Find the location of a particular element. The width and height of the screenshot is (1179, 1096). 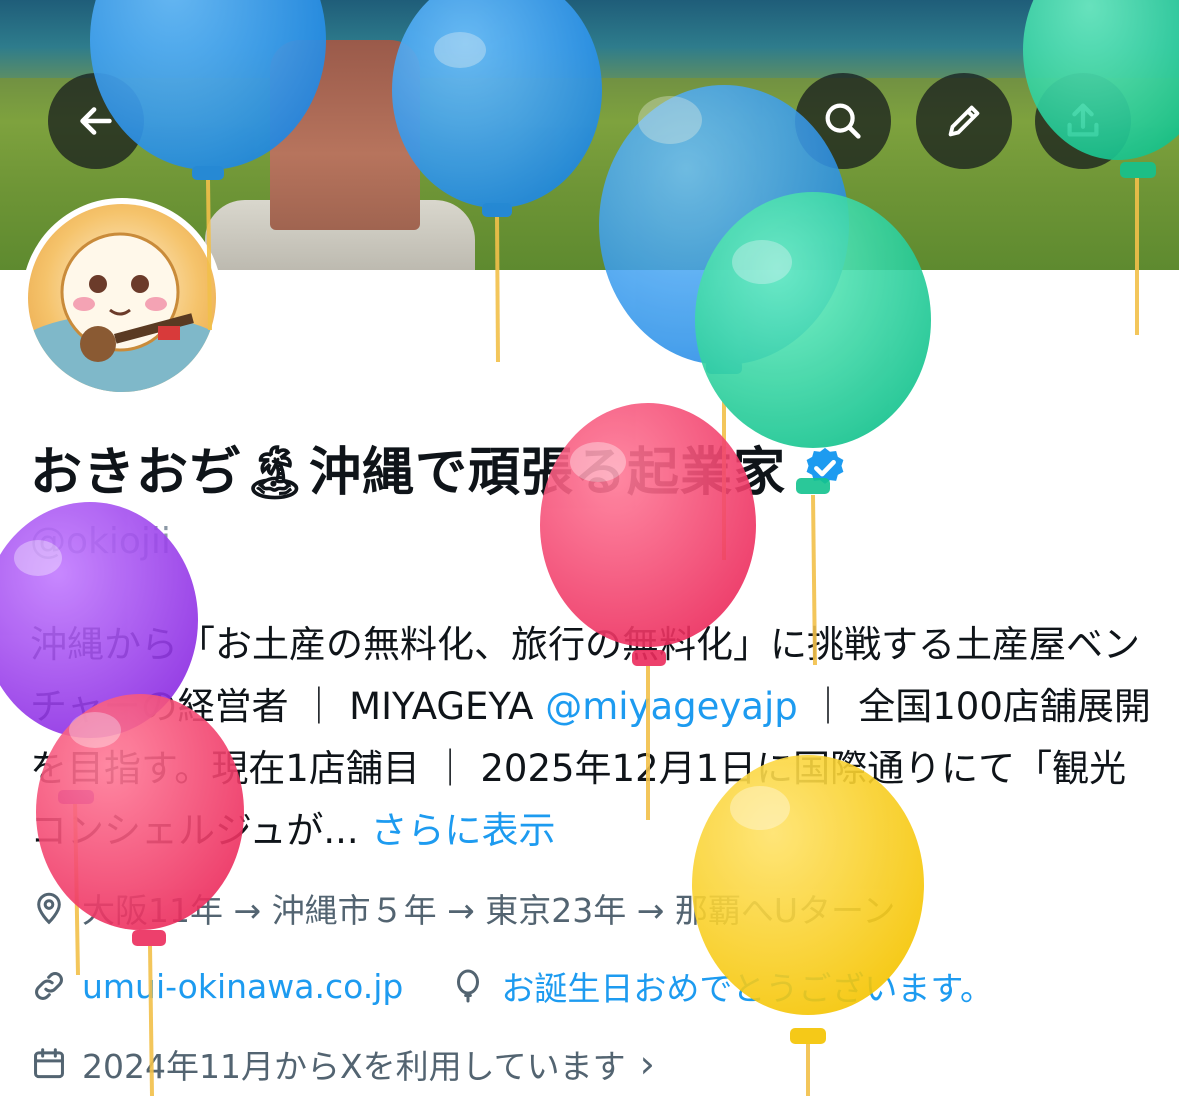

link-icon is located at coordinates (49, 986).